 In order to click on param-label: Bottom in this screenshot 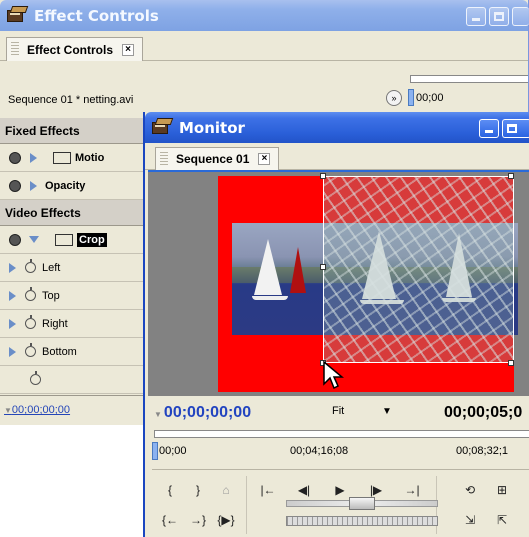, I will do `click(59, 351)`.